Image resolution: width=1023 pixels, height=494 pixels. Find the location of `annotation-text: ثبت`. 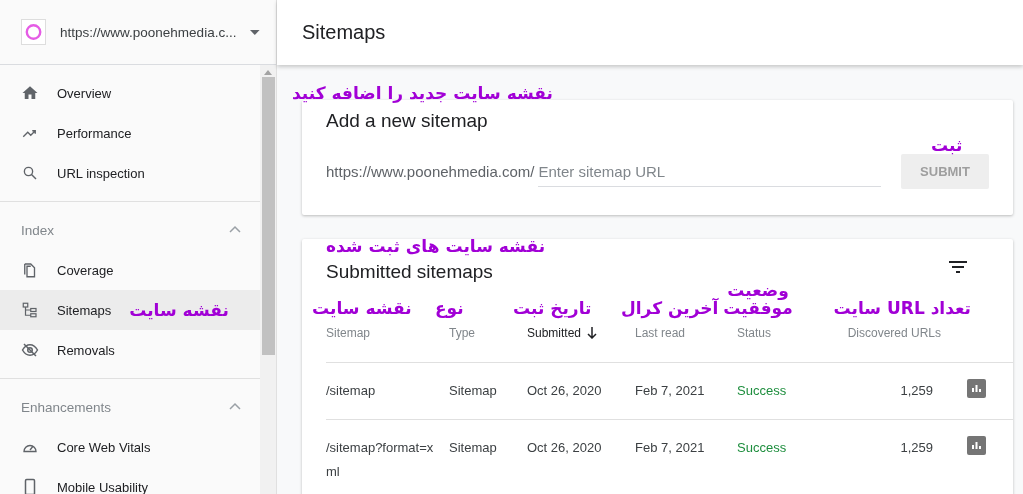

annotation-text: ثبت is located at coordinates (947, 145).